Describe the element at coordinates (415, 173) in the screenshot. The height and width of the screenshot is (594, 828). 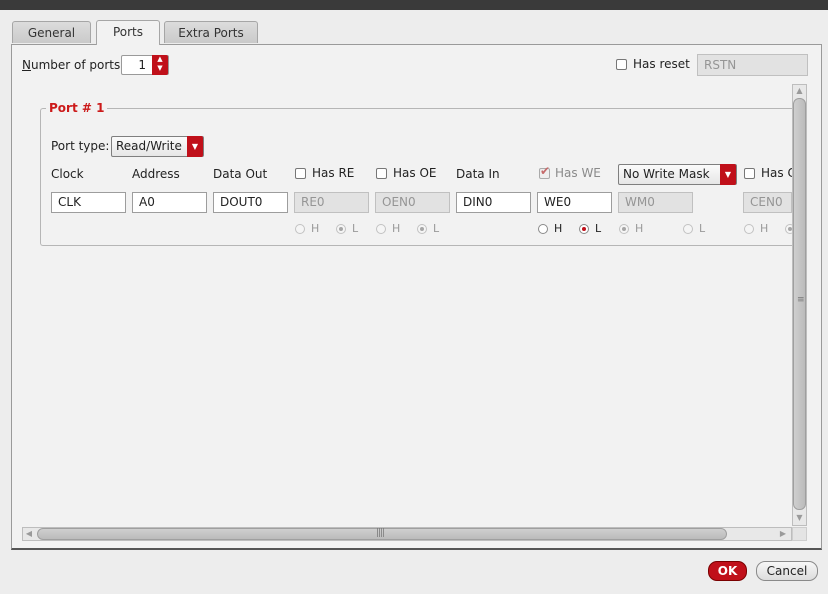
I see `has-oe-label: Has OE` at that location.